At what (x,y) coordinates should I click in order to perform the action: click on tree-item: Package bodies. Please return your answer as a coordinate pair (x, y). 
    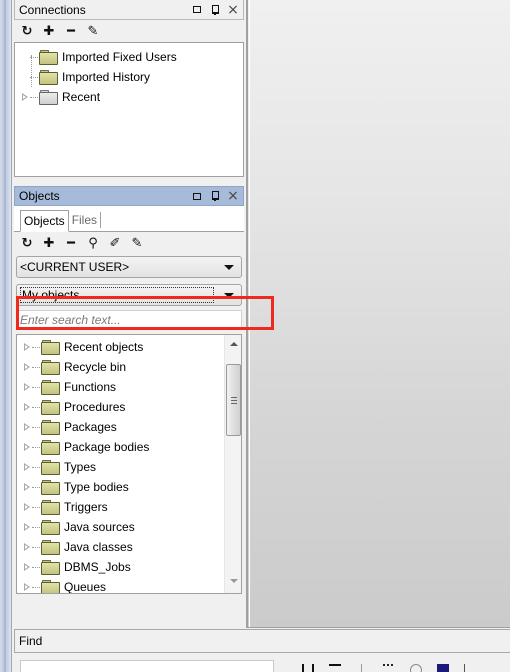
    Looking at the image, I should click on (129, 447).